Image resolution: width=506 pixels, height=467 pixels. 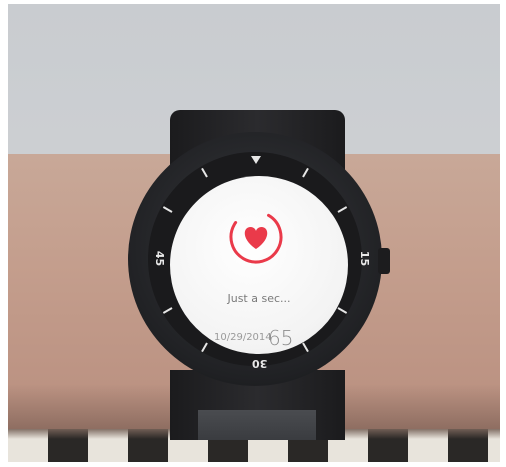 I want to click on heart-icon, so click(x=256, y=238).